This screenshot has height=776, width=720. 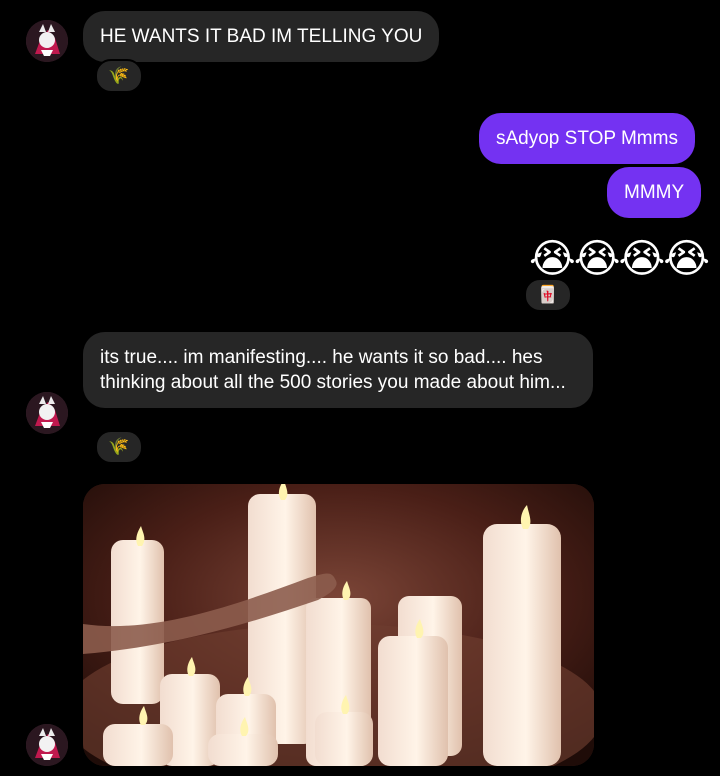 I want to click on emoji-message: 😭😭😭😭, so click(x=619, y=259).